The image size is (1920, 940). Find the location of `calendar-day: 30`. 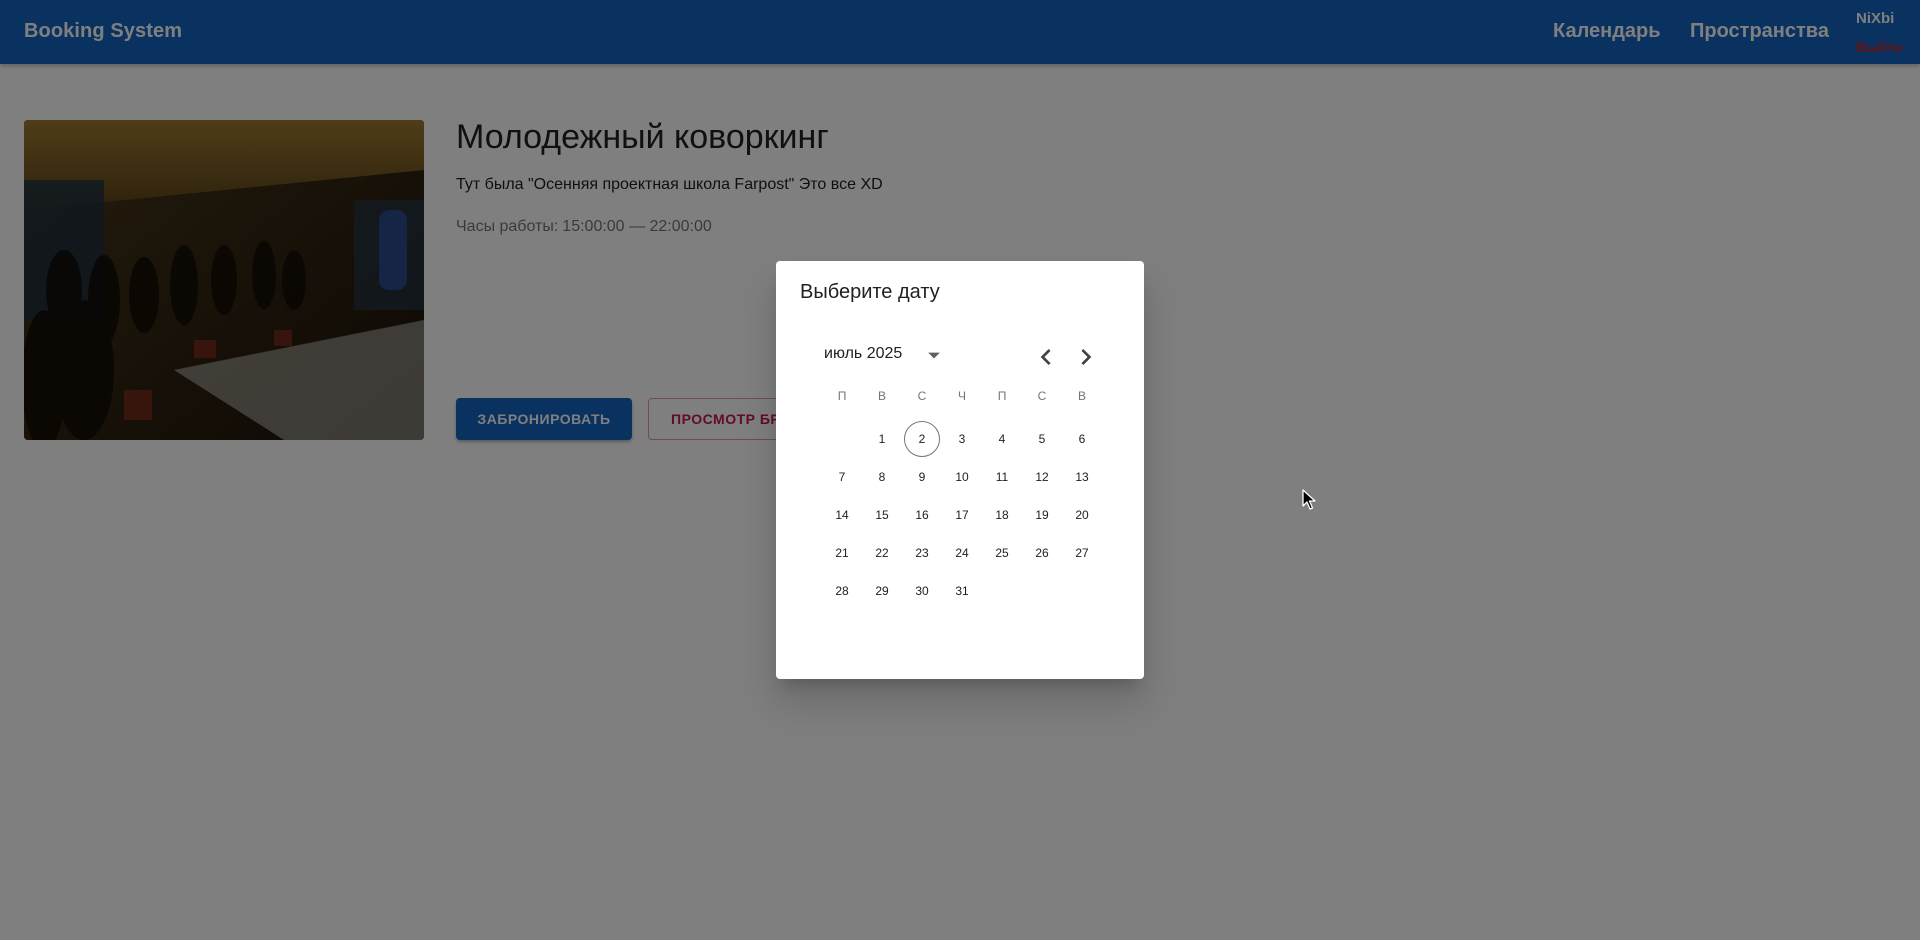

calendar-day: 30 is located at coordinates (922, 591).